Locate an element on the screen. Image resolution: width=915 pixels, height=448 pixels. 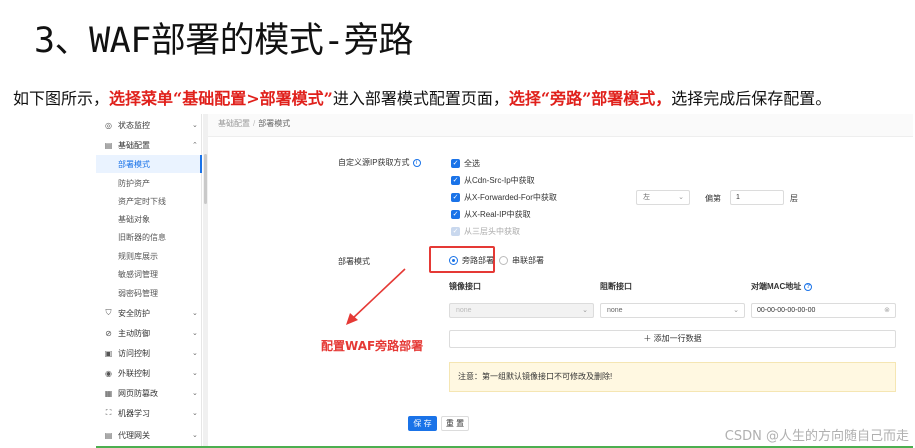
menu-machine-learning: ⛶ 机器学习 ⌄ is located at coordinates (149, 413).